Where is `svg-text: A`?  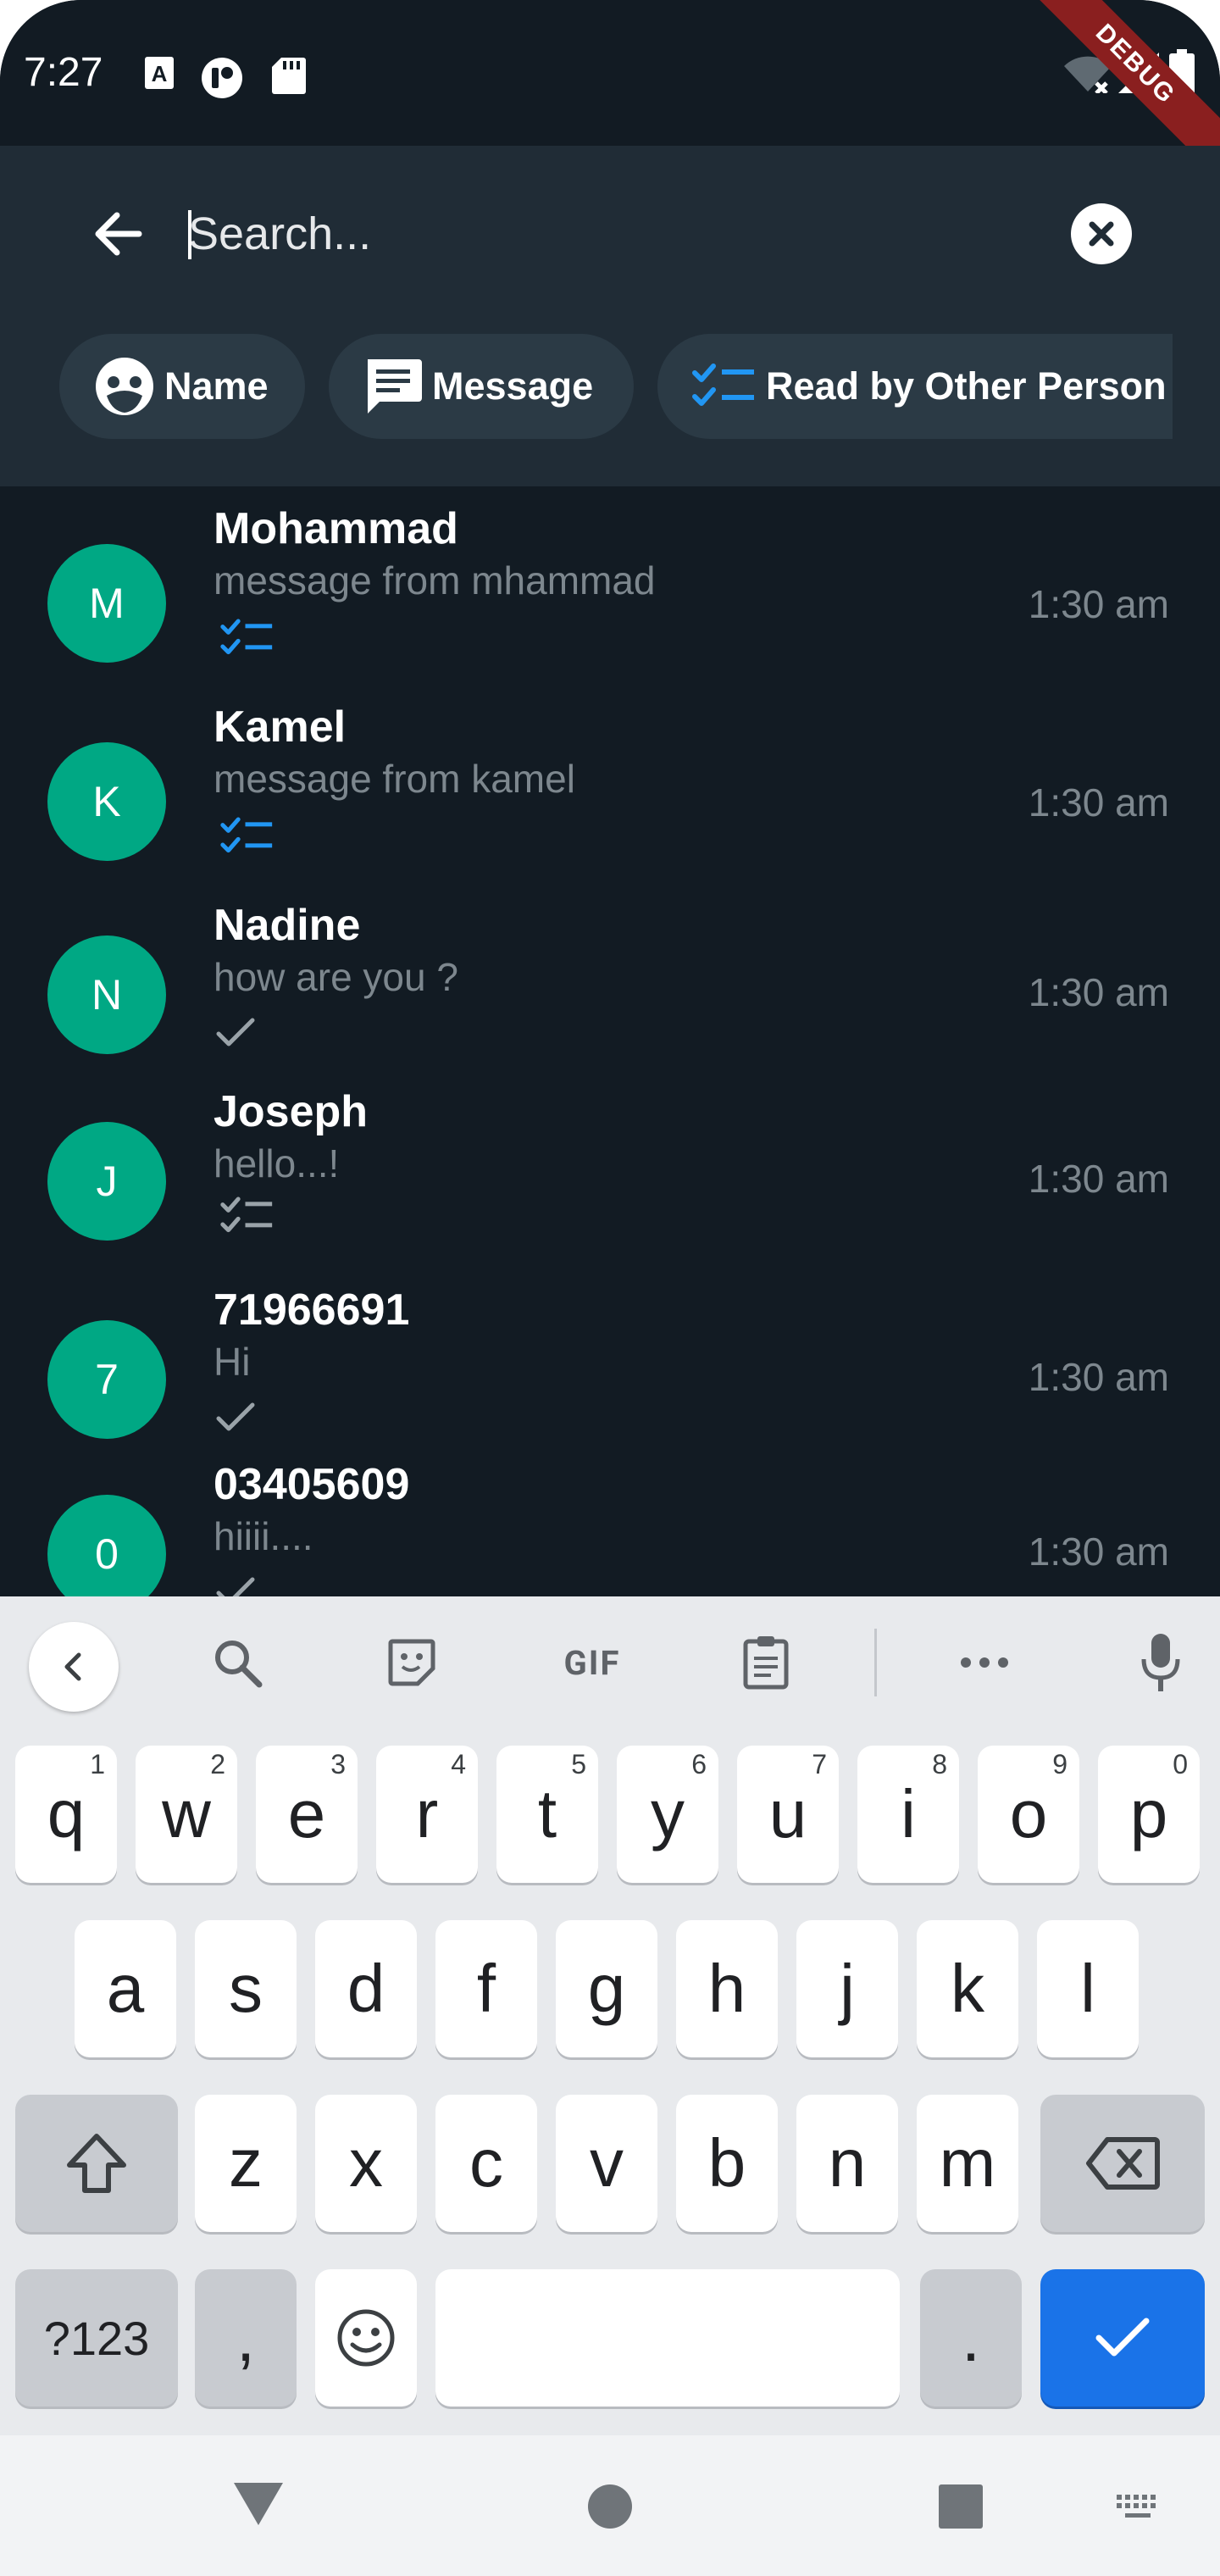
svg-text: A is located at coordinates (160, 73).